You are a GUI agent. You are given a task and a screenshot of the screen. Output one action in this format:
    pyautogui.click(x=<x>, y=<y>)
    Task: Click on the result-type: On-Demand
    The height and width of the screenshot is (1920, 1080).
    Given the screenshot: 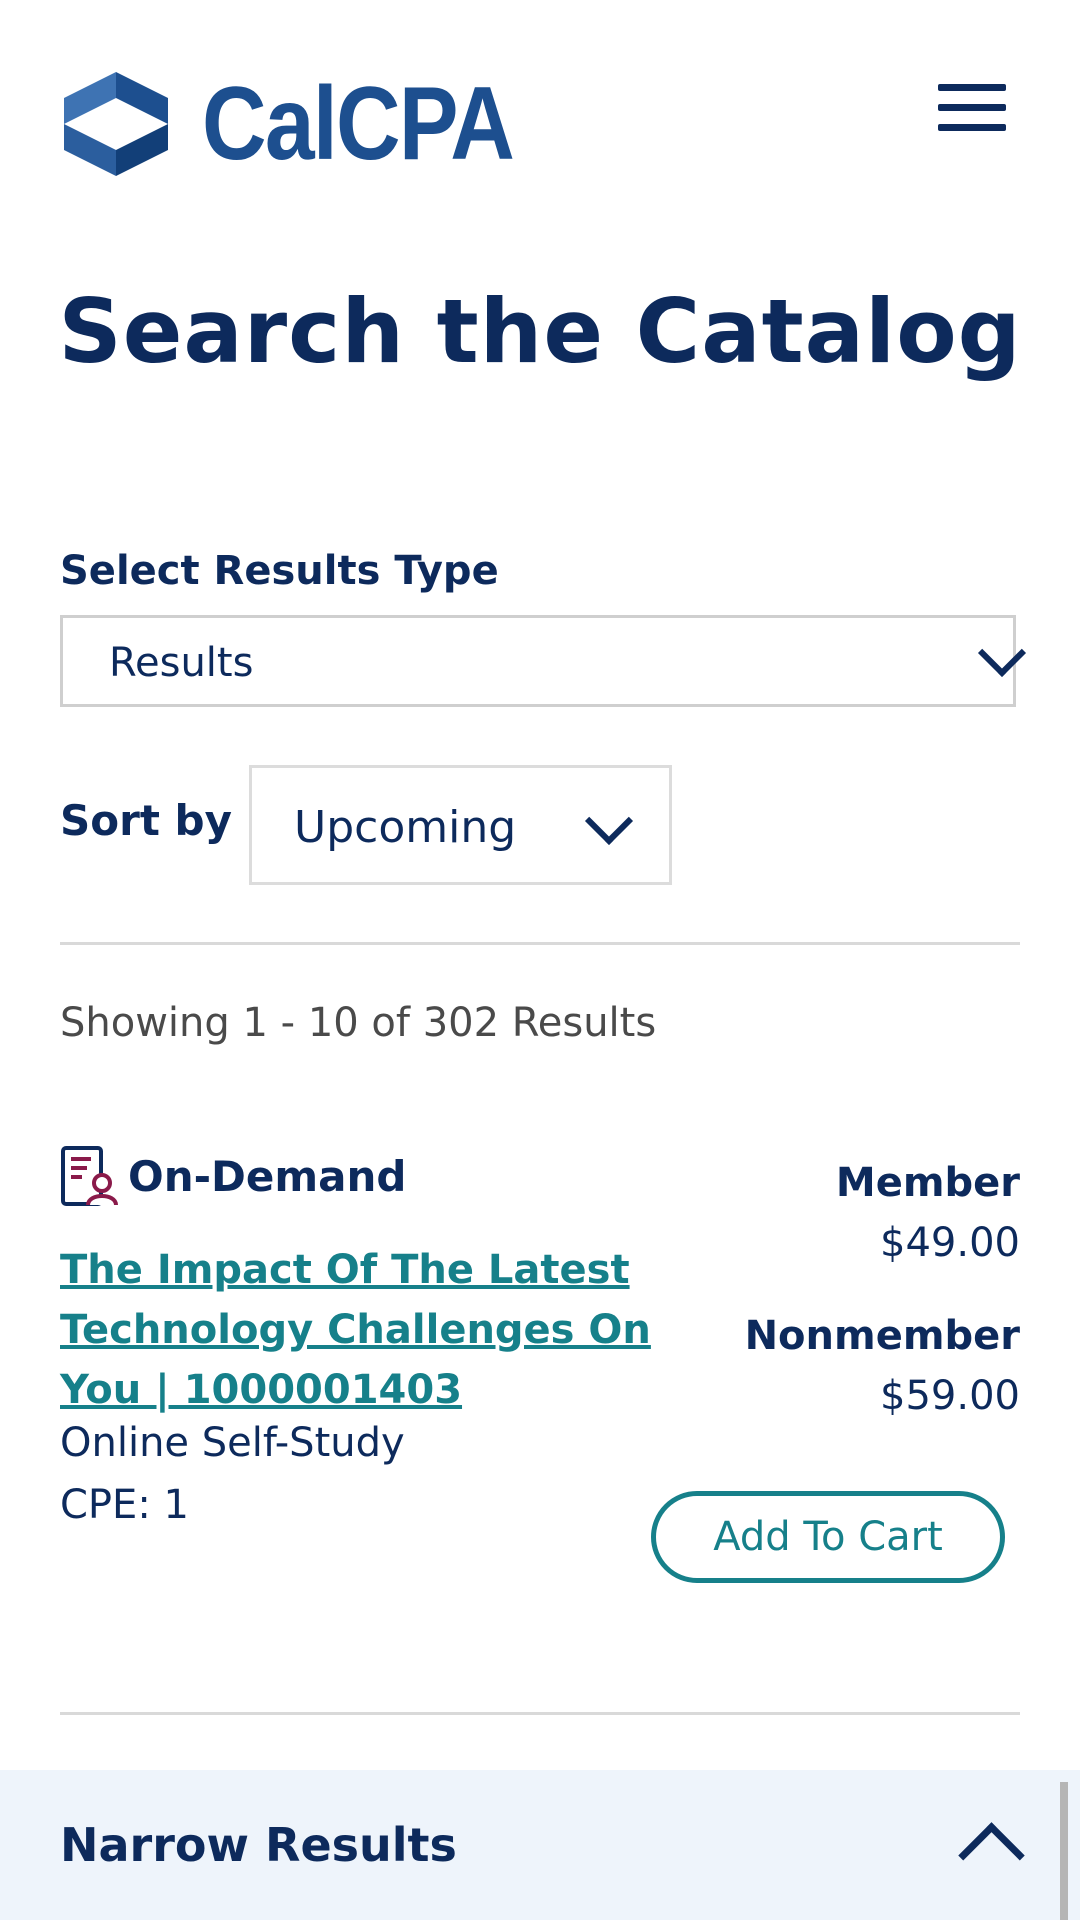 What is the action you would take?
    pyautogui.click(x=233, y=1176)
    